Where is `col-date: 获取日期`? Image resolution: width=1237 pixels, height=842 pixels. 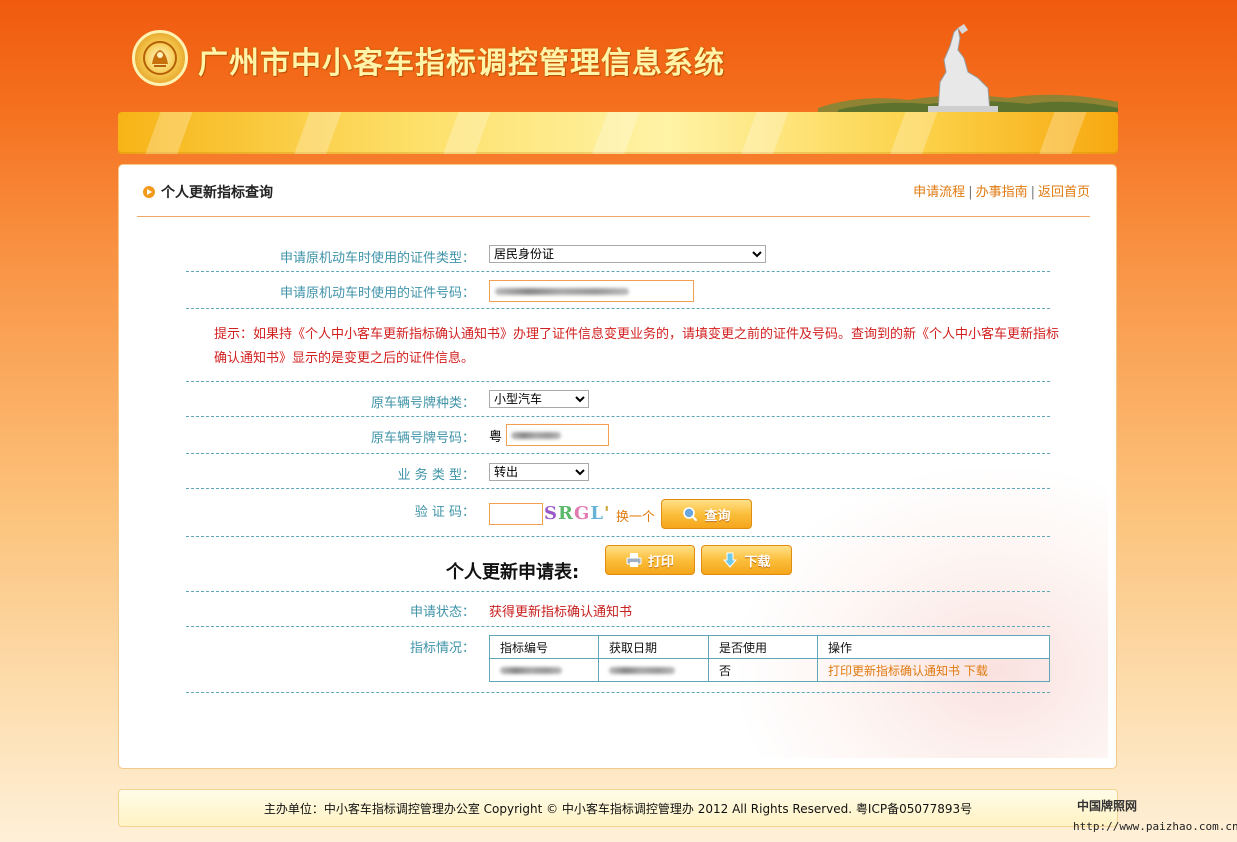
col-date: 获取日期 is located at coordinates (653, 647).